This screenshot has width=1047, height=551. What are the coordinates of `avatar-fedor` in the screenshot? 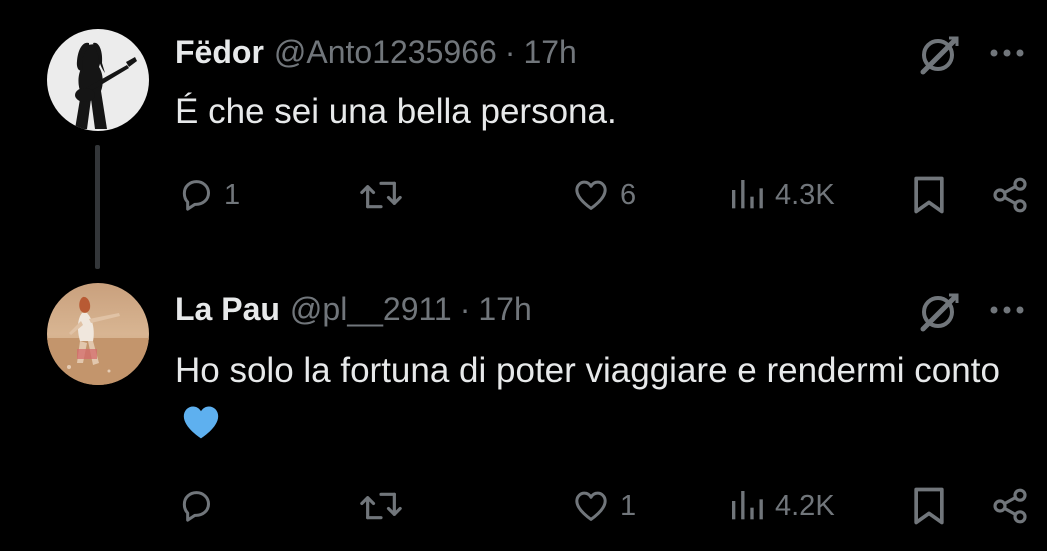 It's located at (98, 80).